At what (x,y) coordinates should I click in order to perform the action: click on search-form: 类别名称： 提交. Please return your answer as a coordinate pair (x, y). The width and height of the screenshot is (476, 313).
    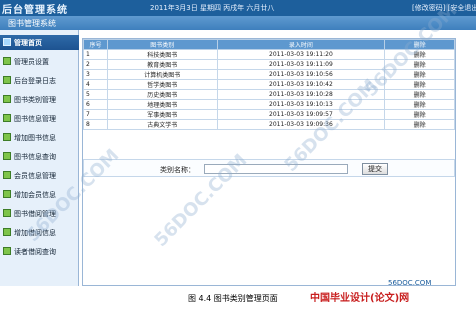
    Looking at the image, I should click on (269, 168).